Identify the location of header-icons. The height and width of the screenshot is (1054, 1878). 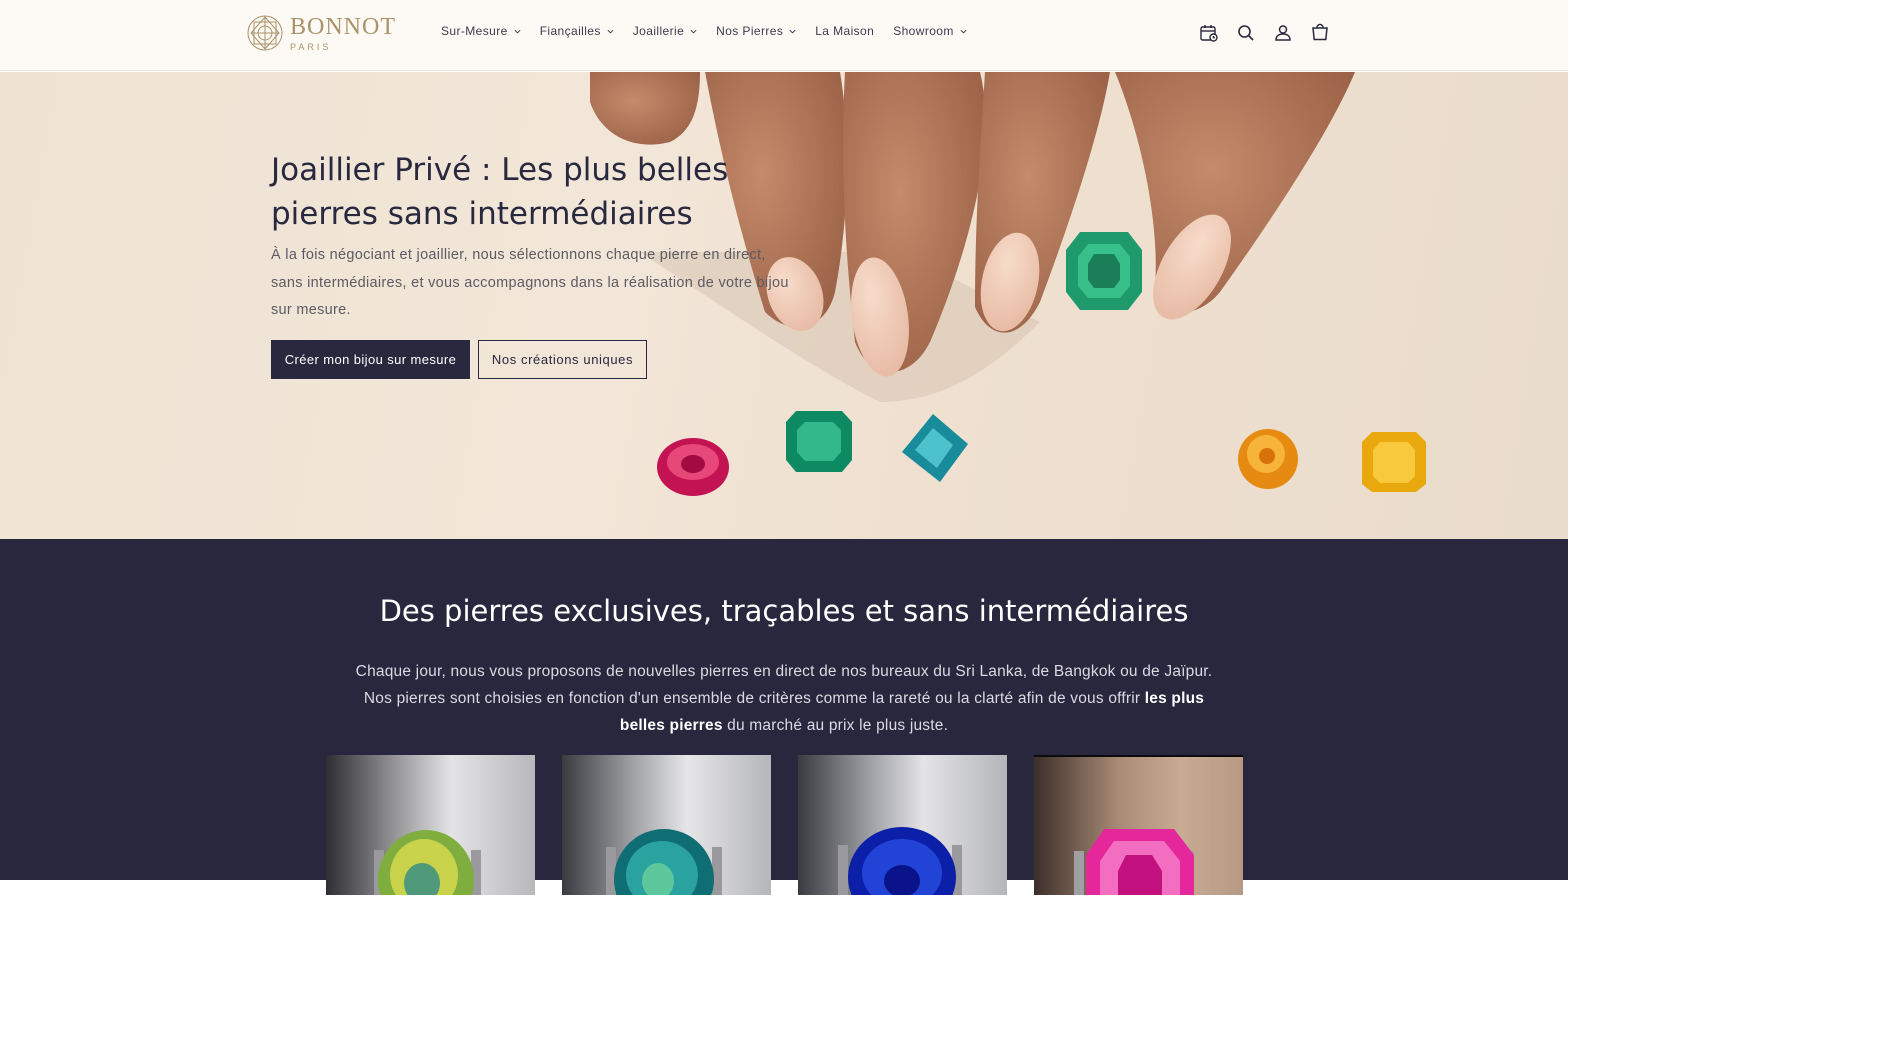
(1272, 33).